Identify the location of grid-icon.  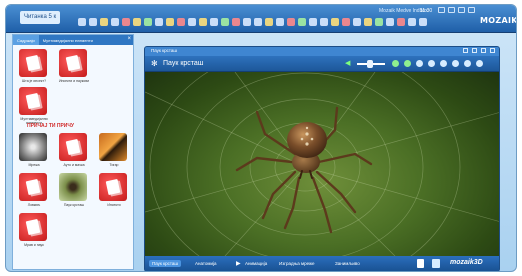
(258, 22).